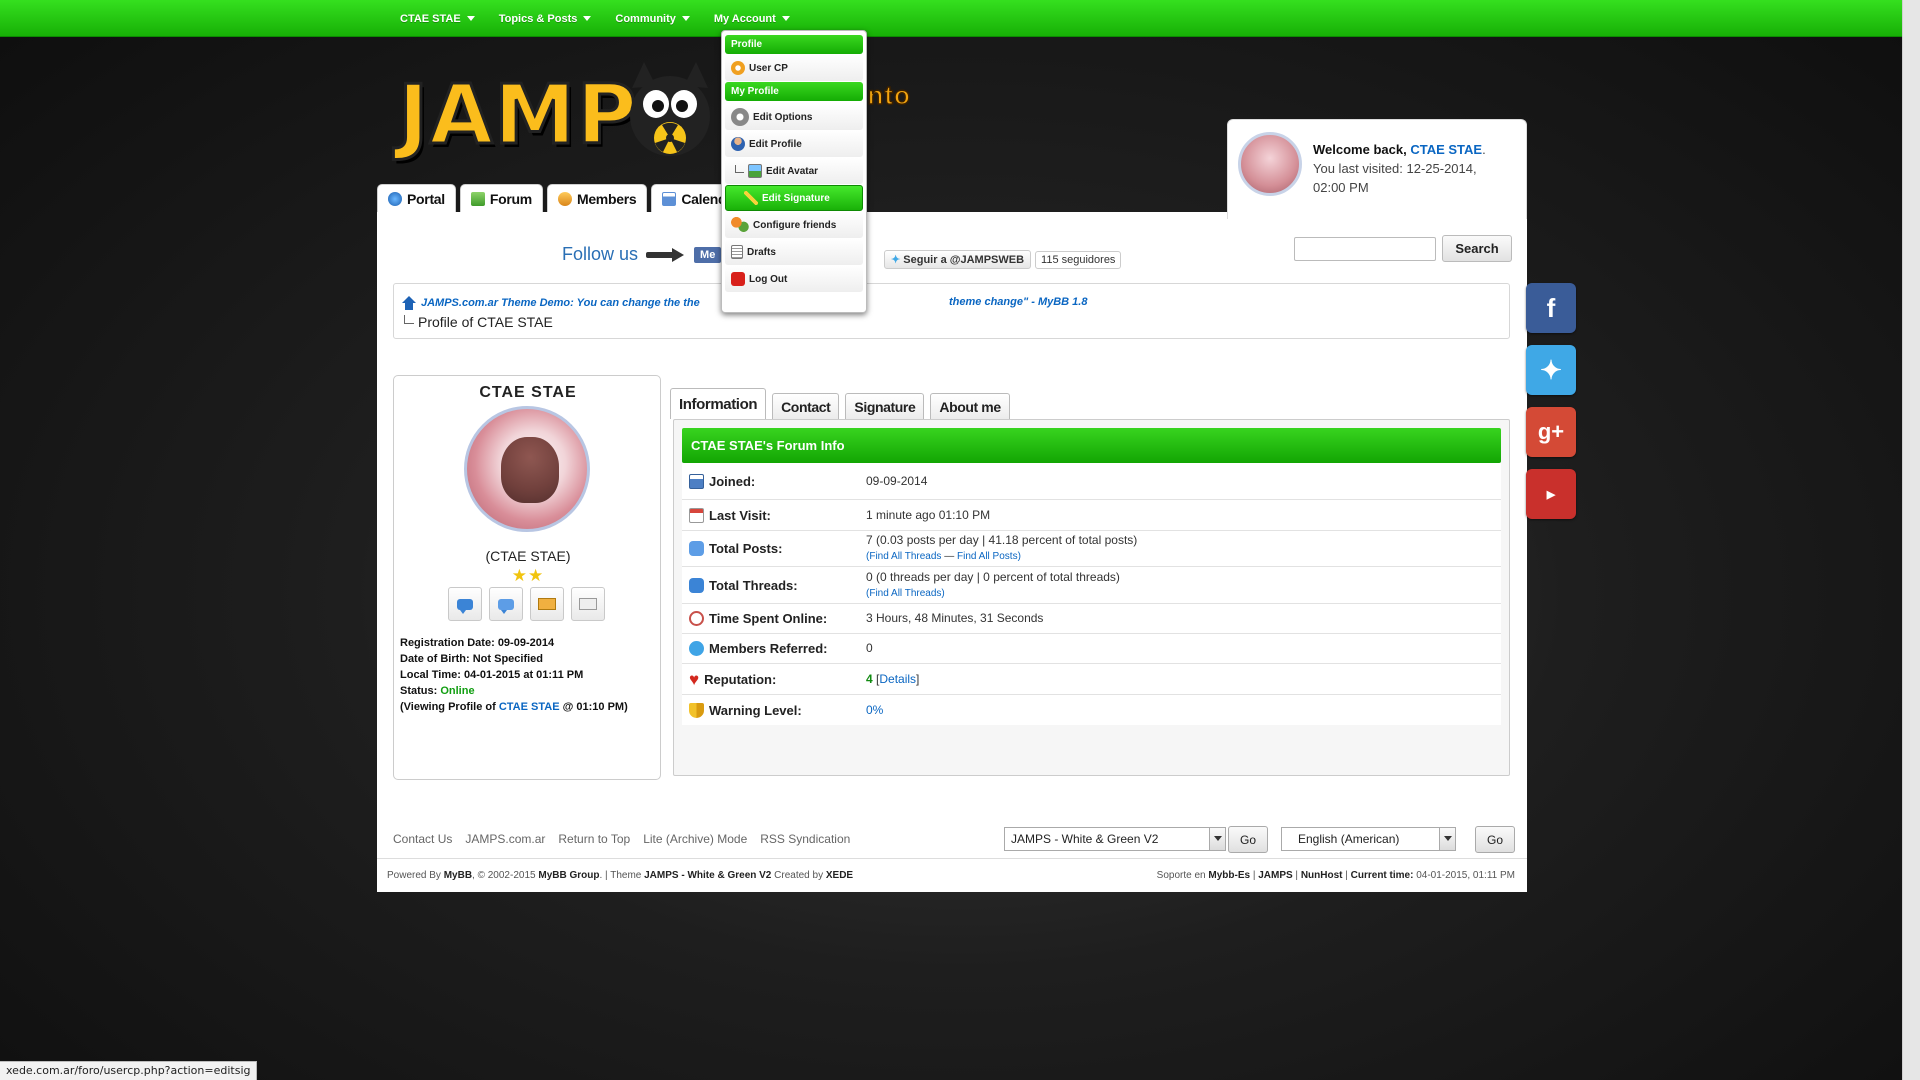 Image resolution: width=1920 pixels, height=1080 pixels. What do you see at coordinates (794, 279) in the screenshot?
I see `menu-item-log-out: Log Out` at bounding box center [794, 279].